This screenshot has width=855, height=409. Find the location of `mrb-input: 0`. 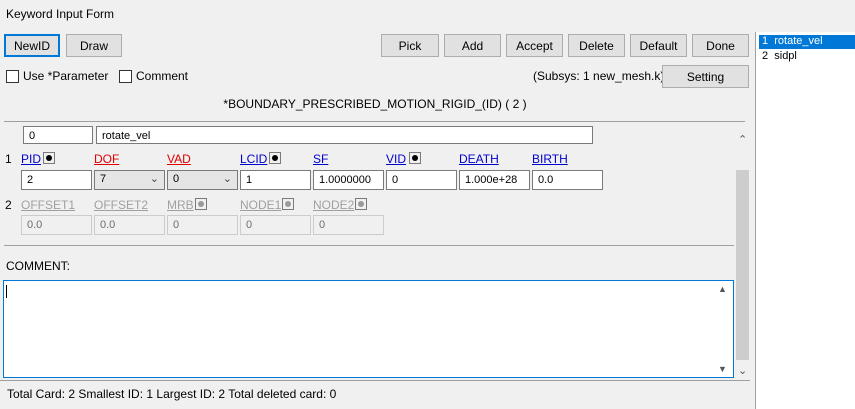

mrb-input: 0 is located at coordinates (202, 225).